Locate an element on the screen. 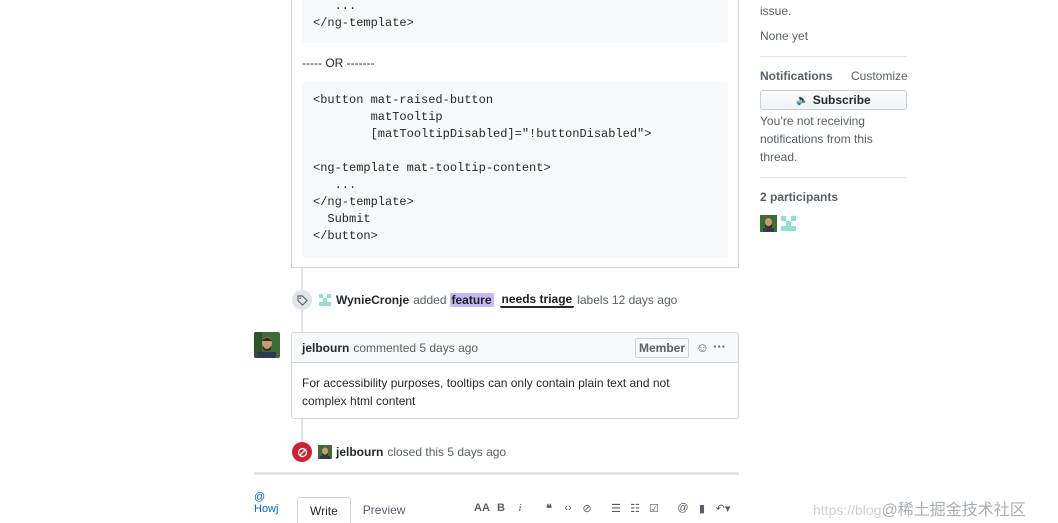 This screenshot has height=523, width=1058. event-suffix: labels 12 days ago is located at coordinates (627, 300).